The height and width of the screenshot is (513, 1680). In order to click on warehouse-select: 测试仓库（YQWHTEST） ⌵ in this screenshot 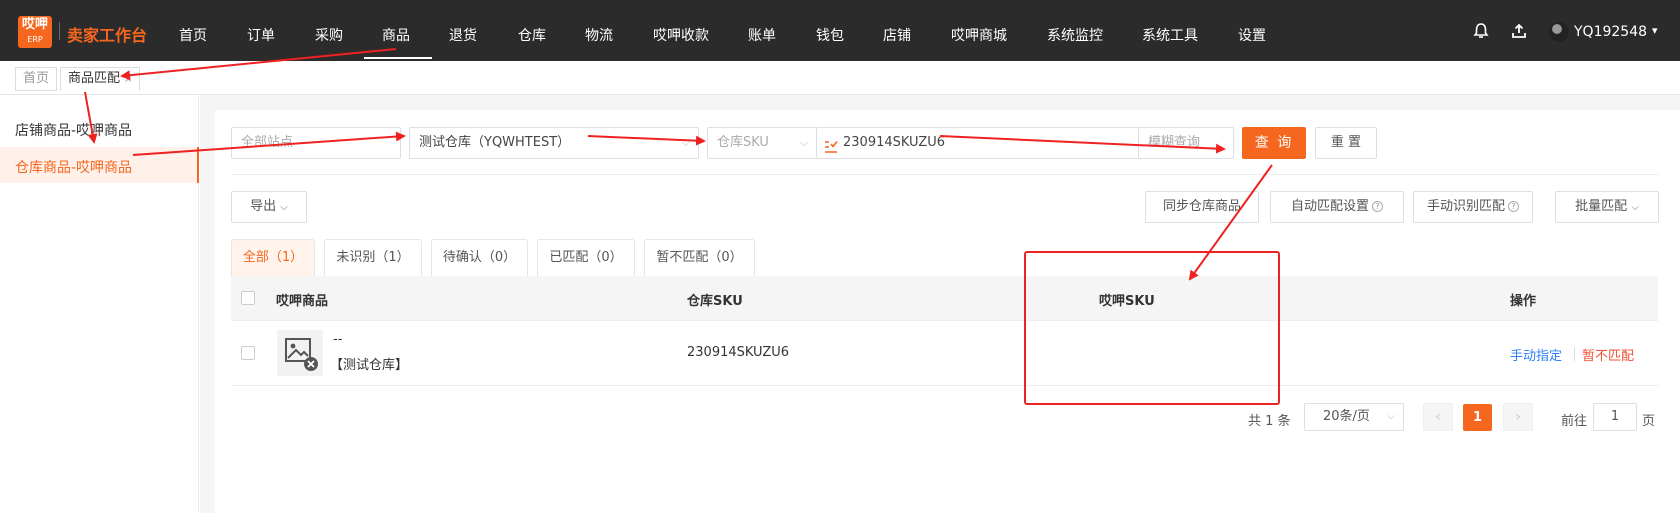, I will do `click(554, 143)`.